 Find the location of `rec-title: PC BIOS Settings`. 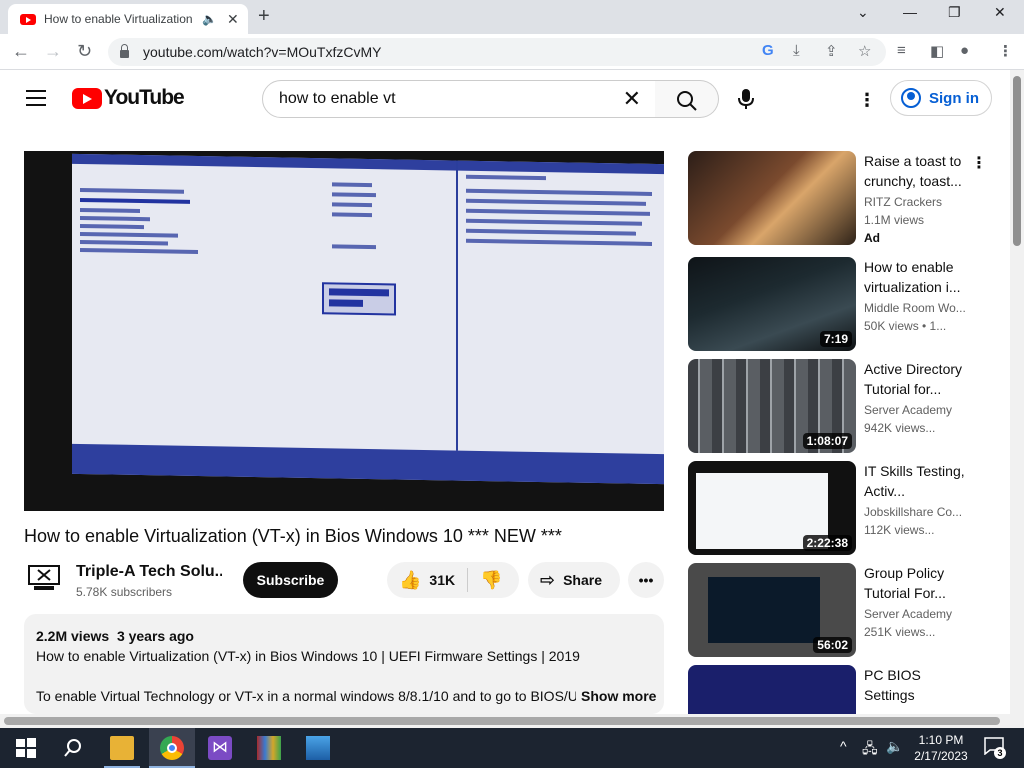

rec-title: PC BIOS Settings is located at coordinates (916, 685).